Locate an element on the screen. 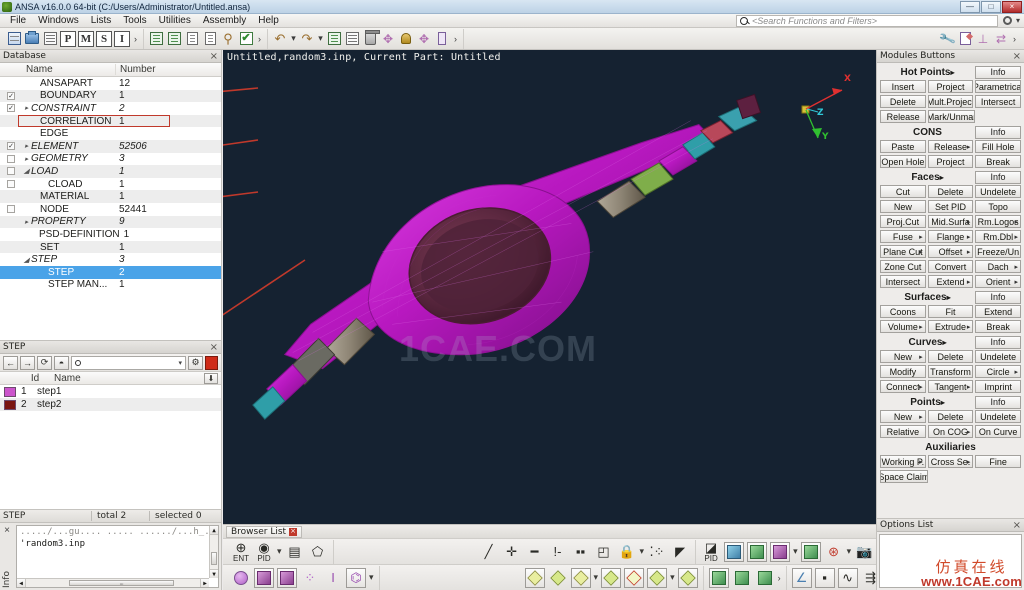  module-button: Paste is located at coordinates (903, 146).